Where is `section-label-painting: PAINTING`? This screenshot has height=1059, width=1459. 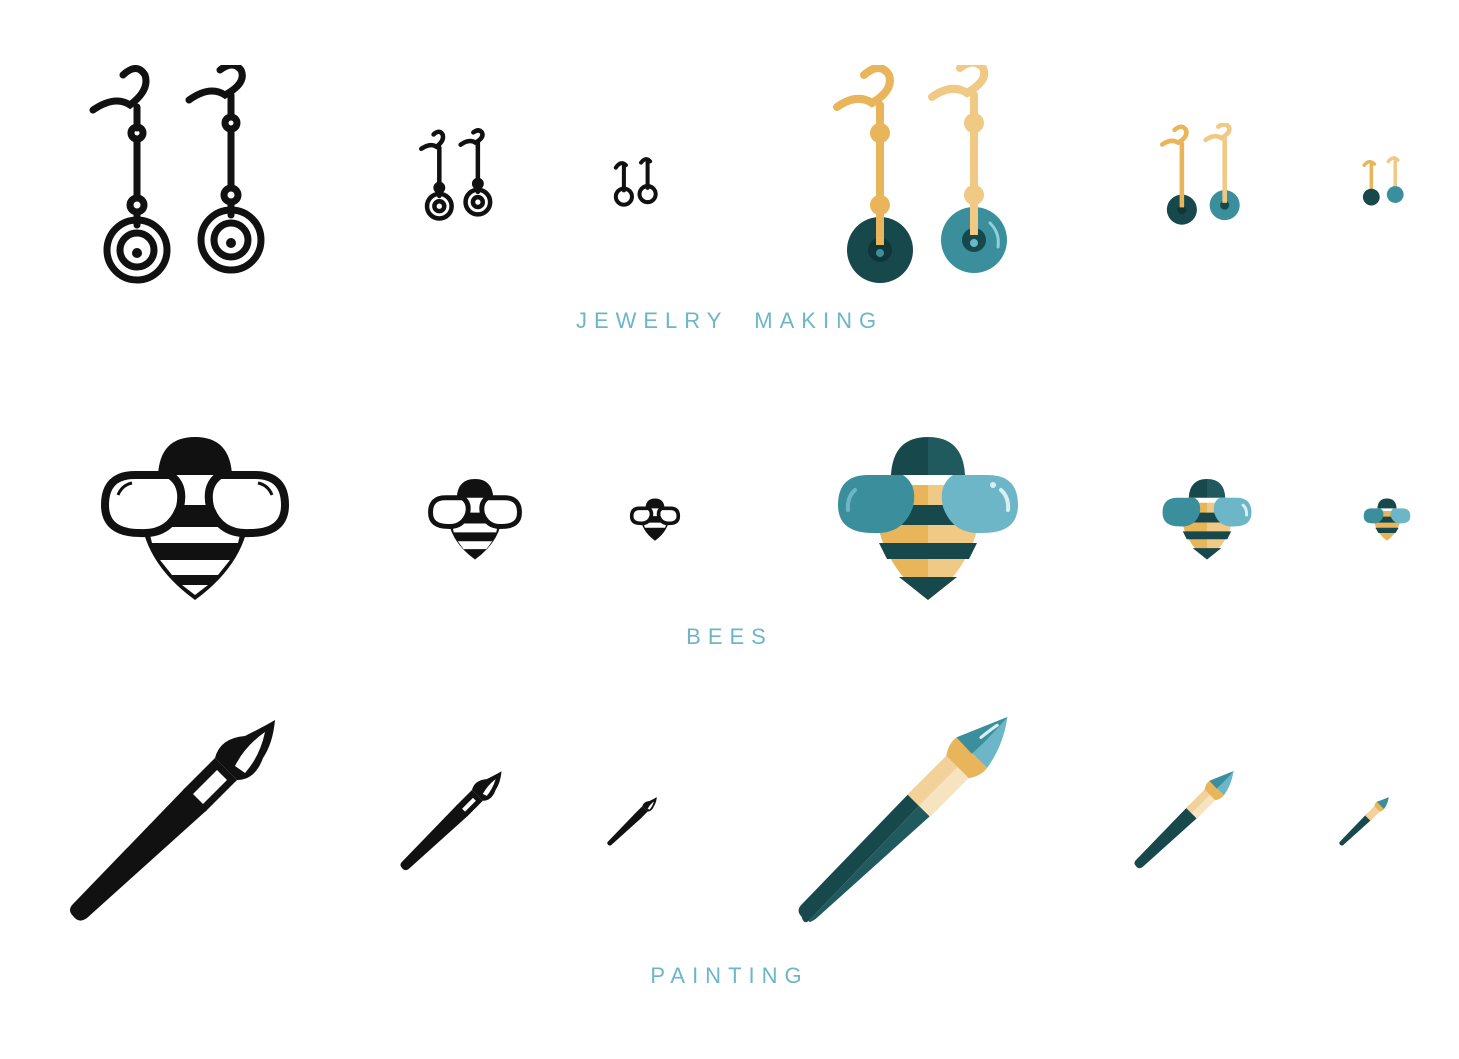 section-label-painting: PAINTING is located at coordinates (729, 975).